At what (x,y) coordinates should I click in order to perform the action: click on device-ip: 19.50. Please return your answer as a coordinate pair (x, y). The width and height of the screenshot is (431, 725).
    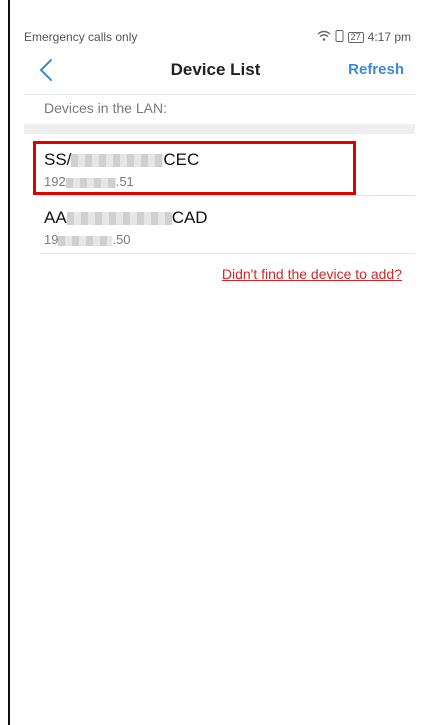
    Looking at the image, I should click on (87, 239).